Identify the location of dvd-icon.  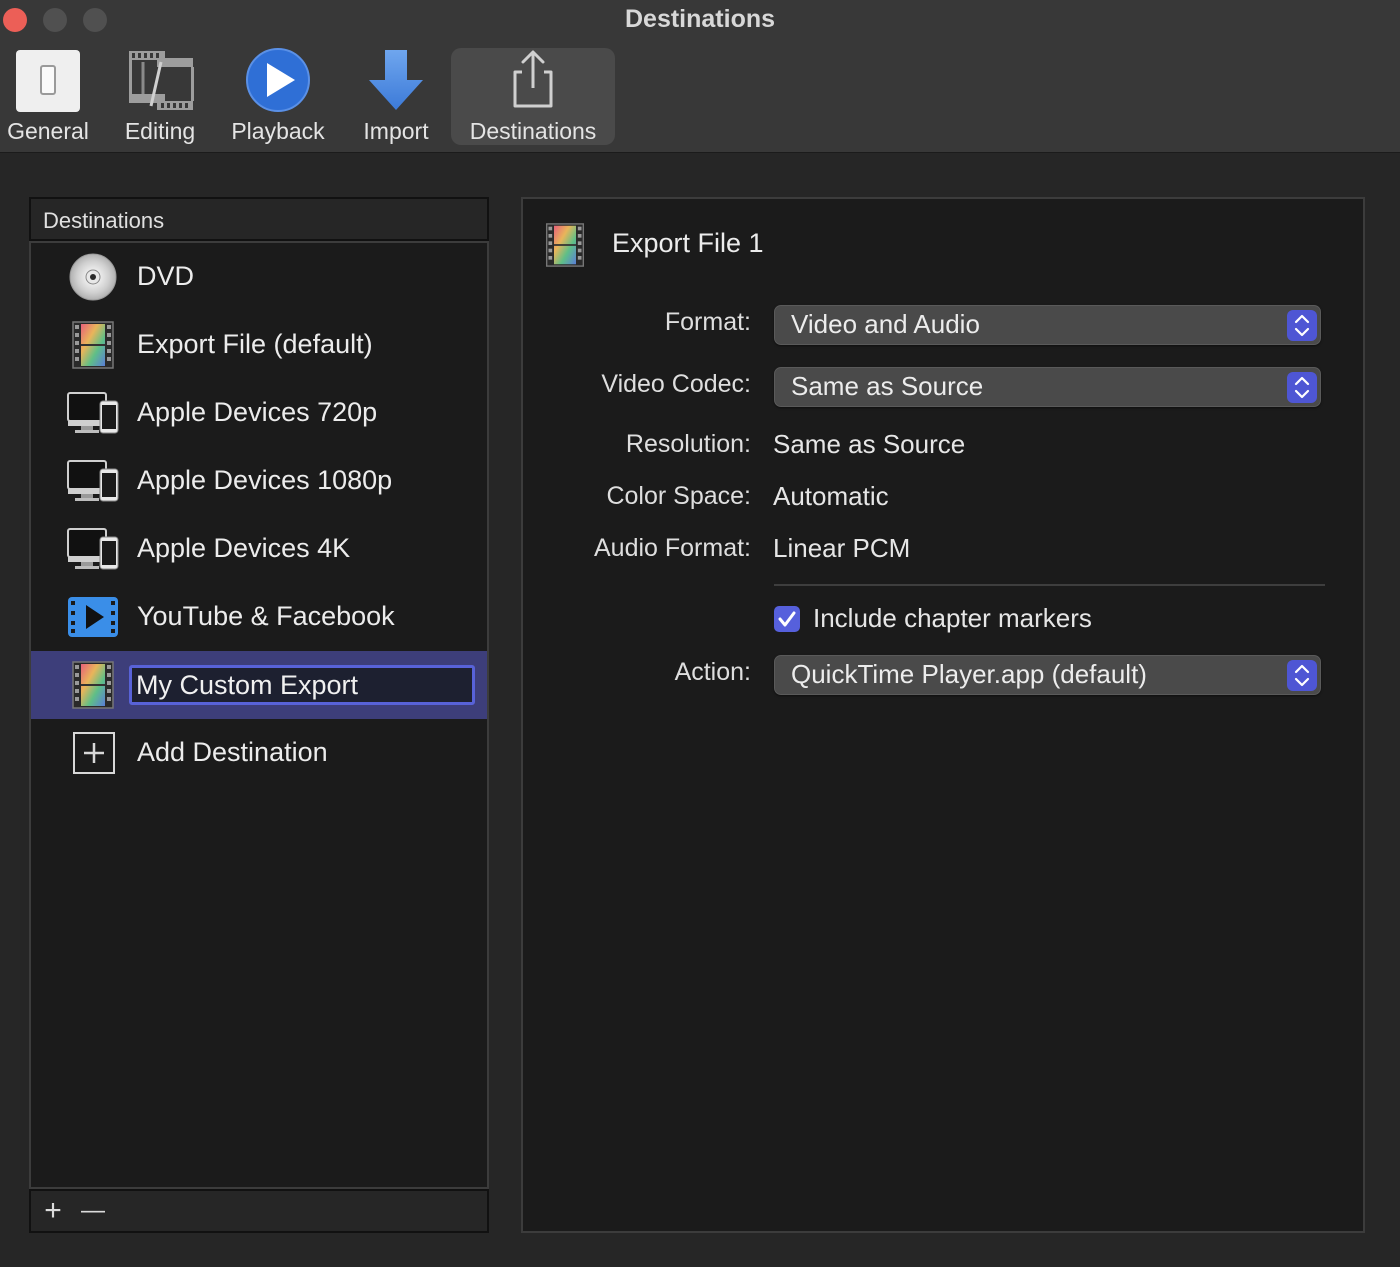
(93, 277).